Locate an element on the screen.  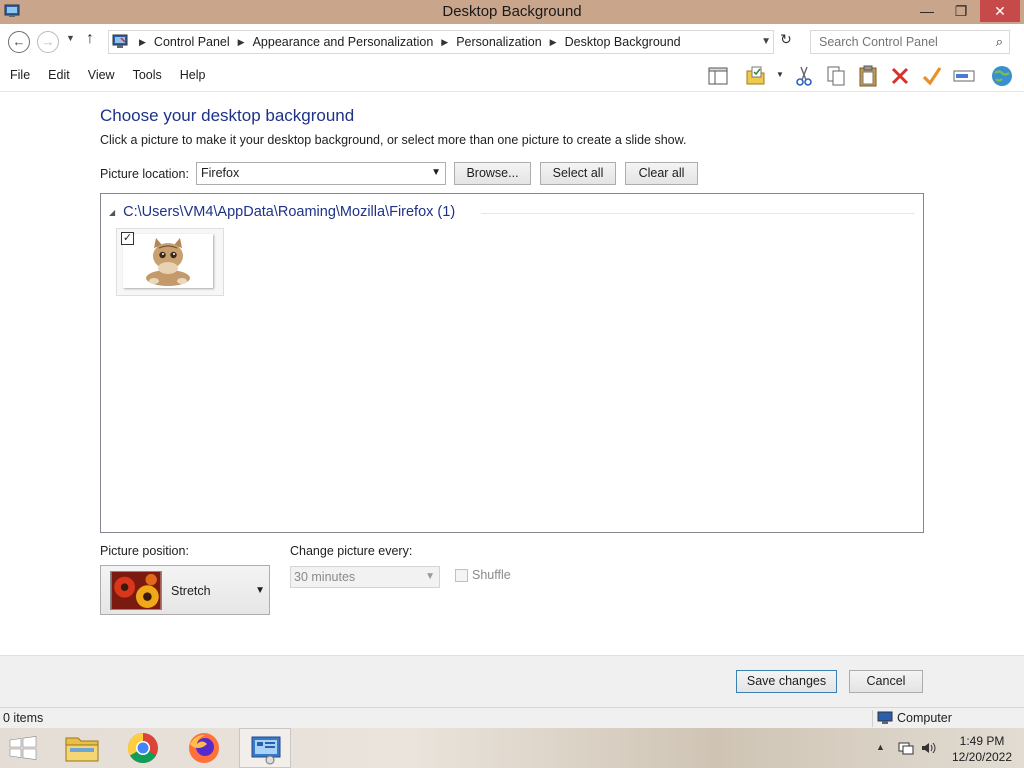
shuffle-label: Shuffle is located at coordinates (491, 575).